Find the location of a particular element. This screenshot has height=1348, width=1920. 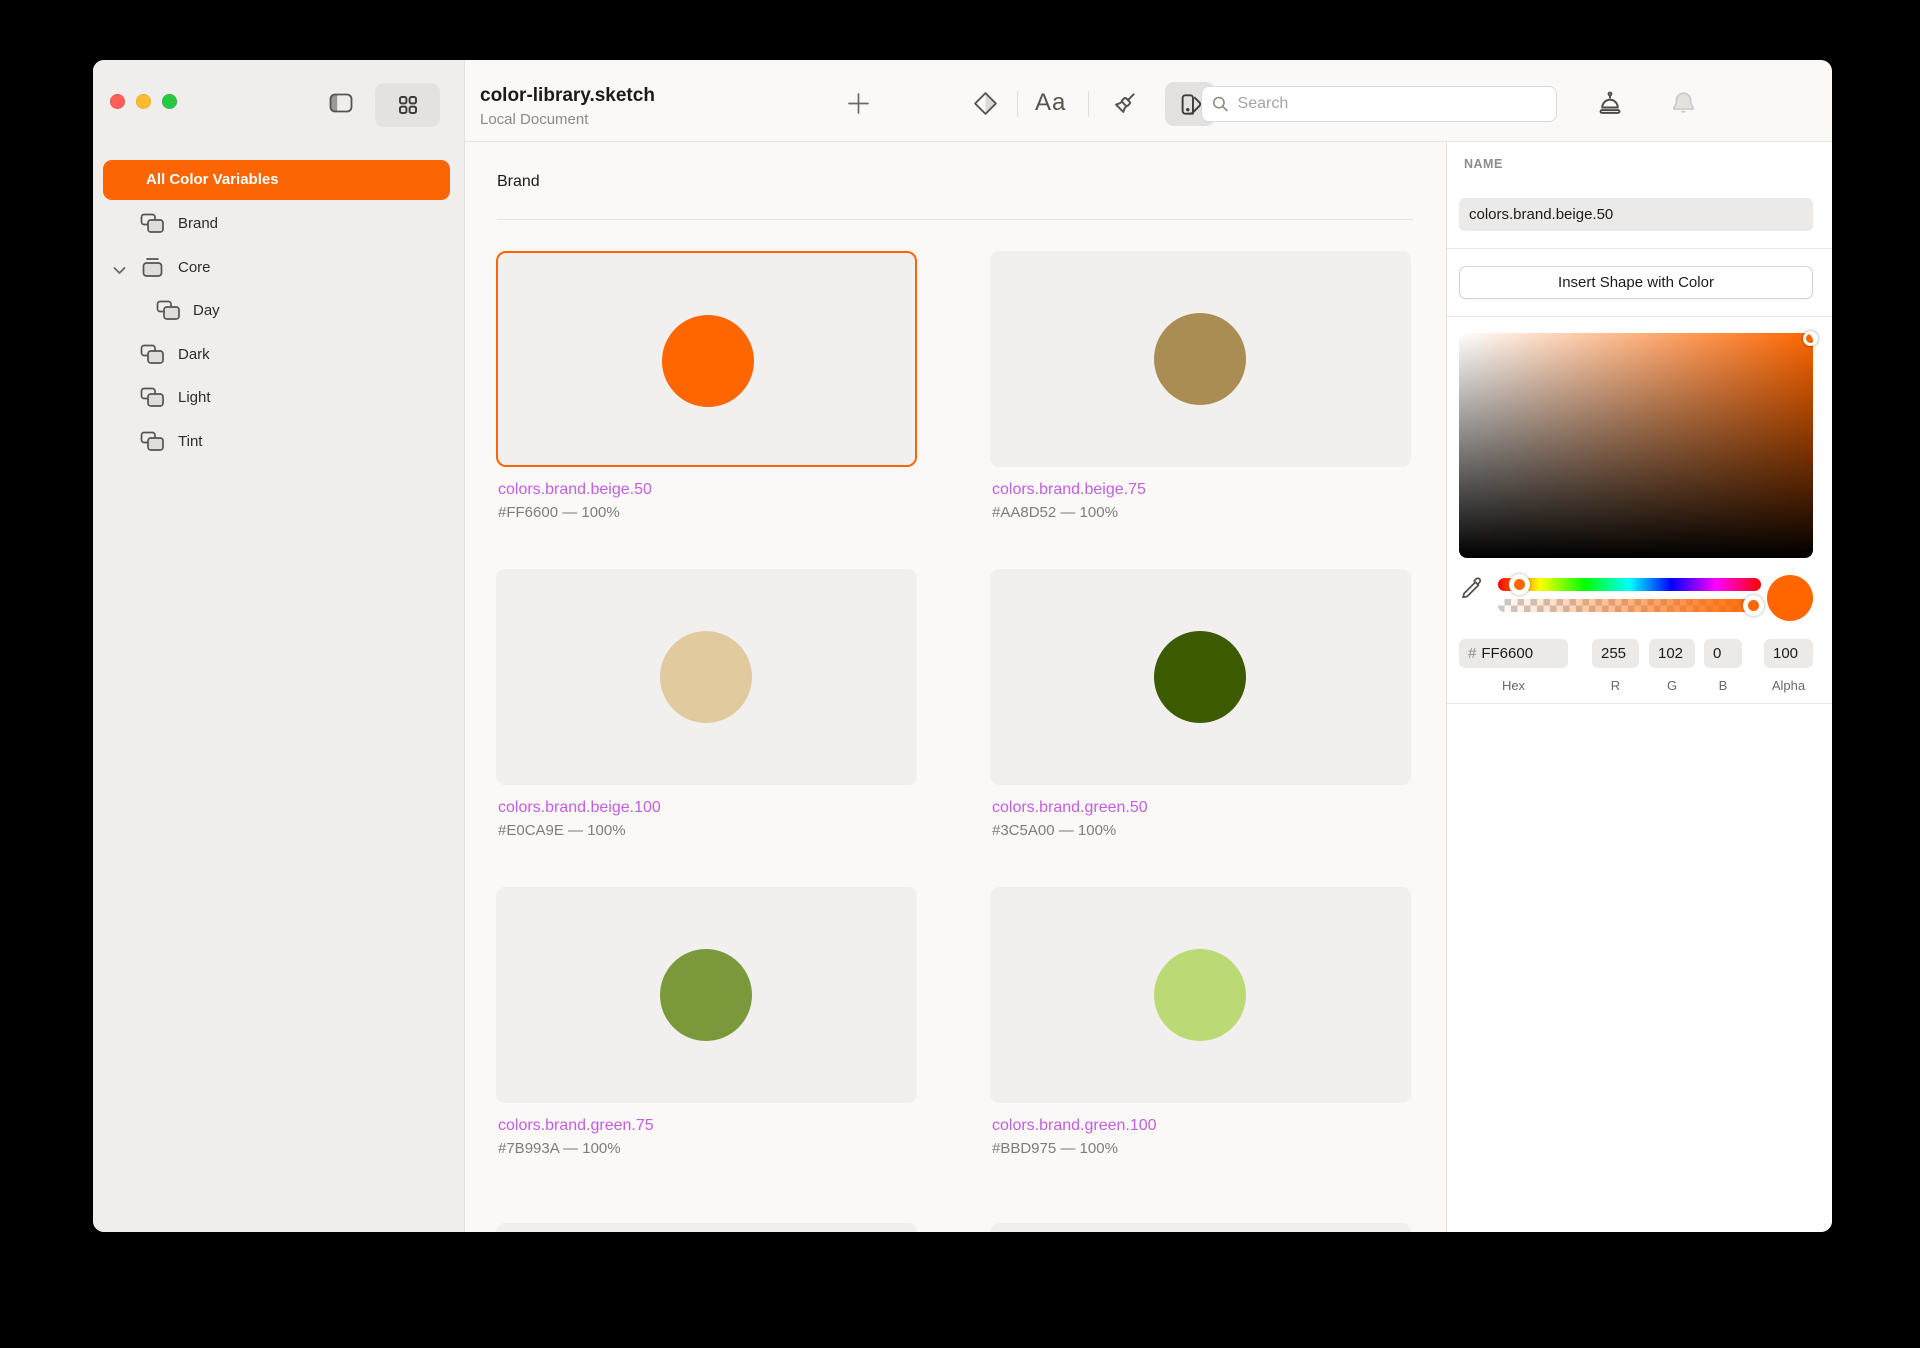

swatch-meta: #7B993A — 100% is located at coordinates (559, 1148).